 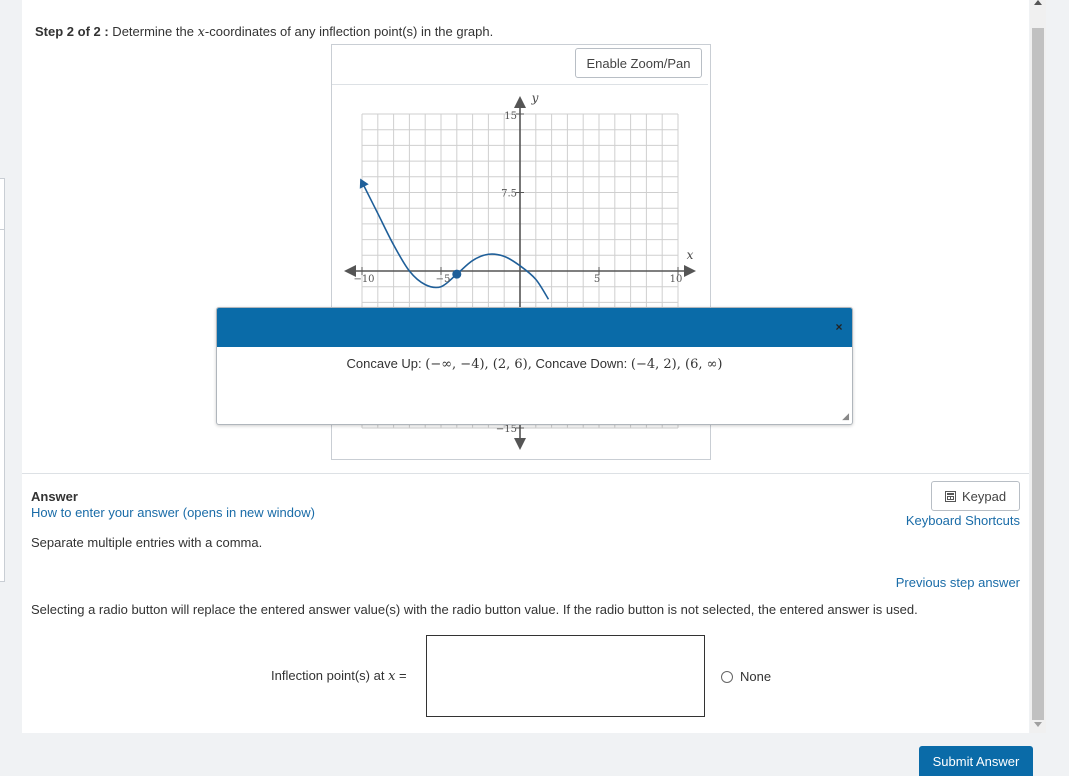 I want to click on inflection-label: Inflection point(s) at x =, so click(x=339, y=676).